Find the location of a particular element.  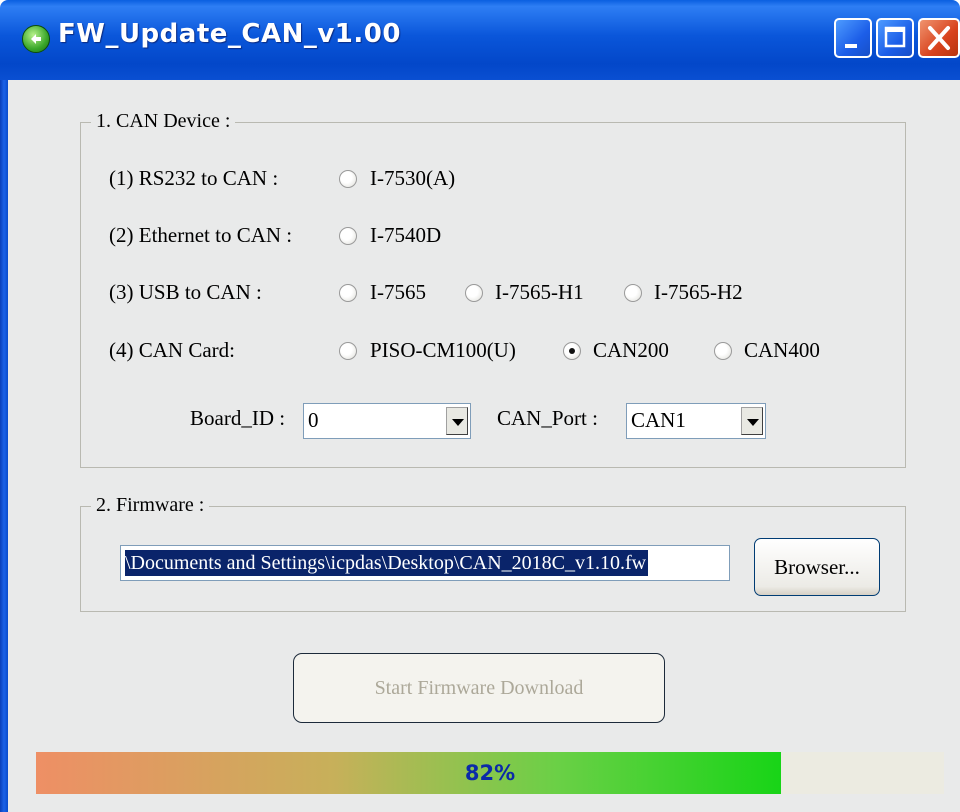

minimize-button is located at coordinates (853, 38).